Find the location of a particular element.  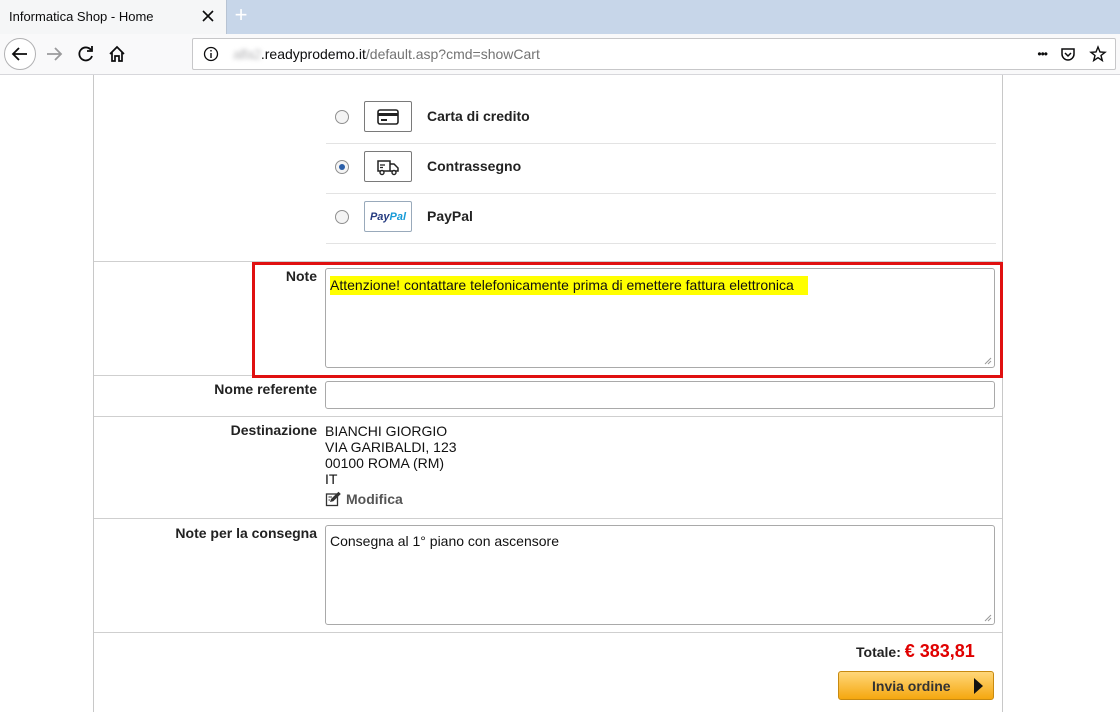

send-order-button: Invia ordine is located at coordinates (916, 685).